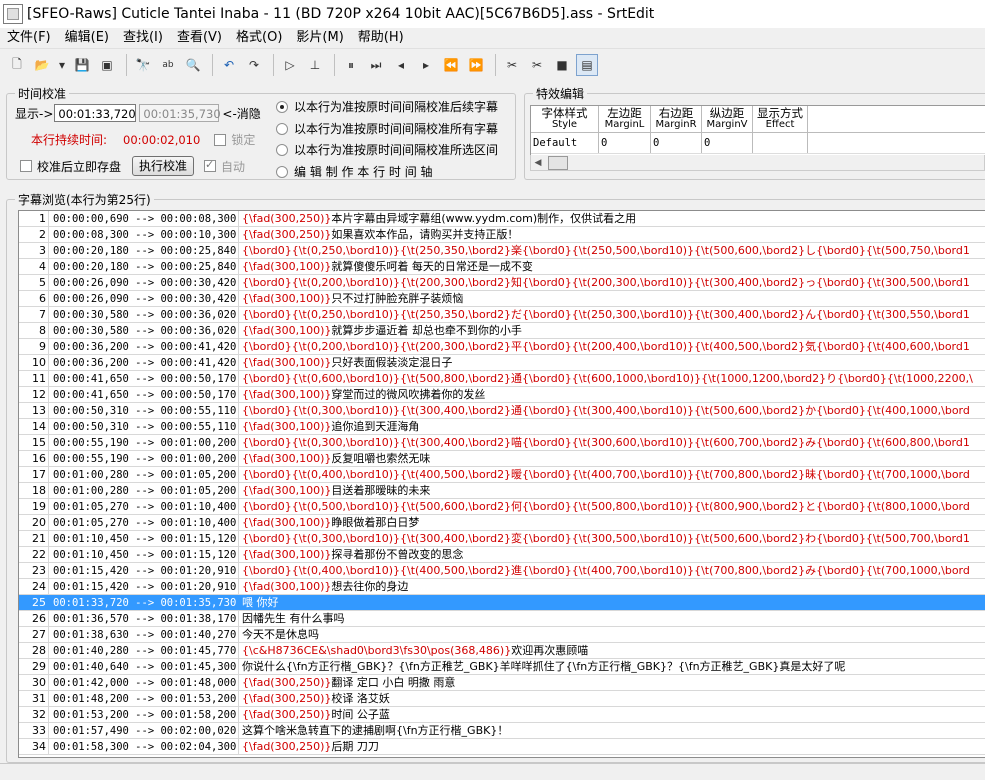 The width and height of the screenshot is (985, 780). I want to click on menu-format: 格式(O), so click(259, 38).